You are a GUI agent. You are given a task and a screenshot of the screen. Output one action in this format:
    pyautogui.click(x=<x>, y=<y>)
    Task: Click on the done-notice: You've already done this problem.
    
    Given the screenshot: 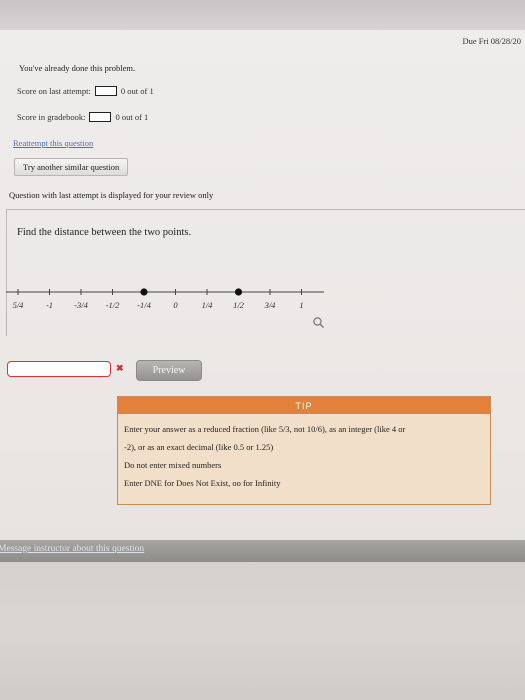 What is the action you would take?
    pyautogui.click(x=77, y=68)
    